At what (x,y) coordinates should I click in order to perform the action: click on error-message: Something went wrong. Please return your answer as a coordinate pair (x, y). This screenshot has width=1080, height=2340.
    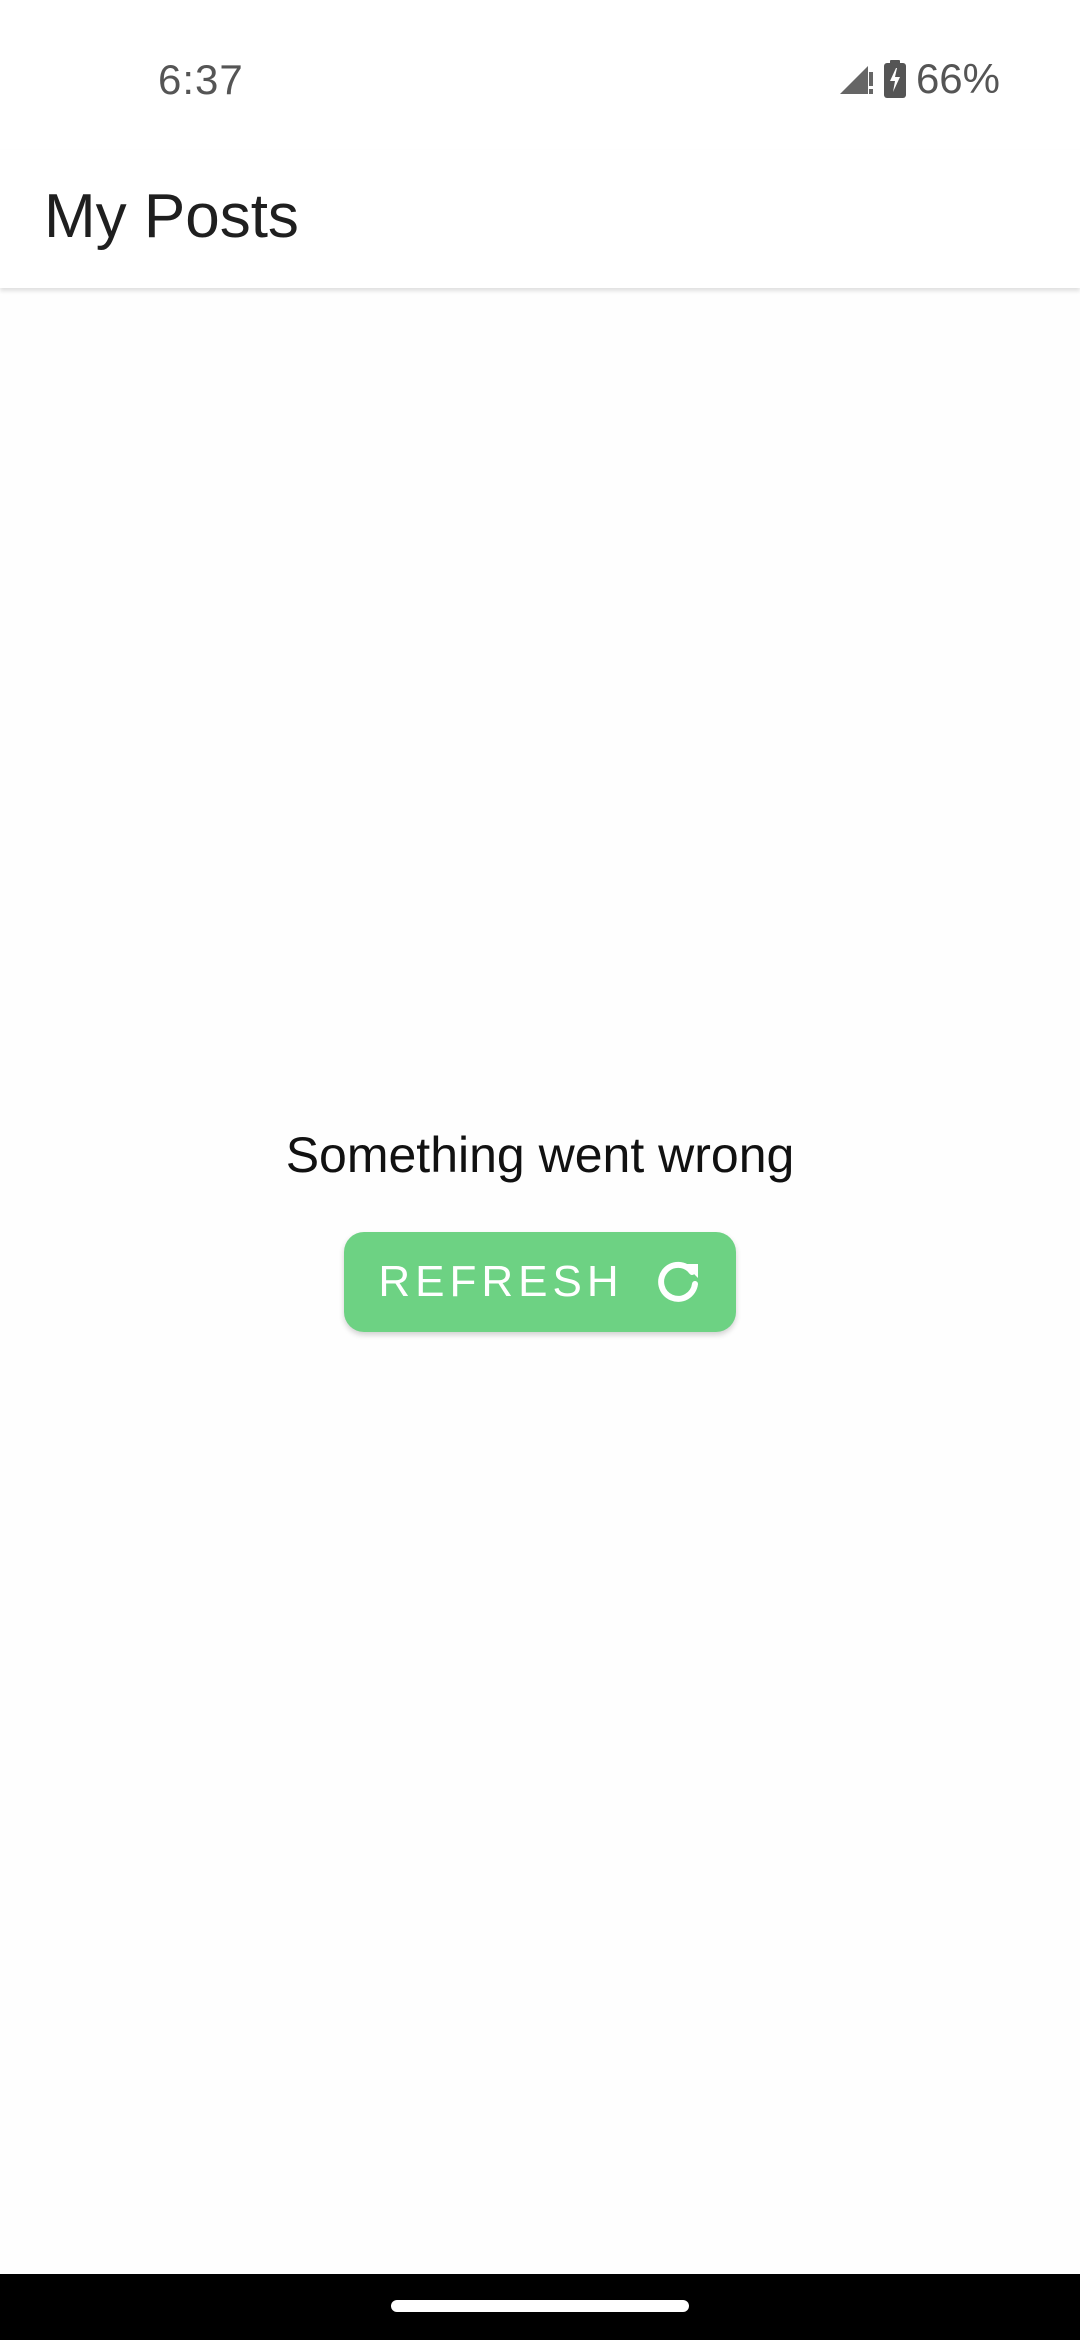
    Looking at the image, I should click on (540, 1155).